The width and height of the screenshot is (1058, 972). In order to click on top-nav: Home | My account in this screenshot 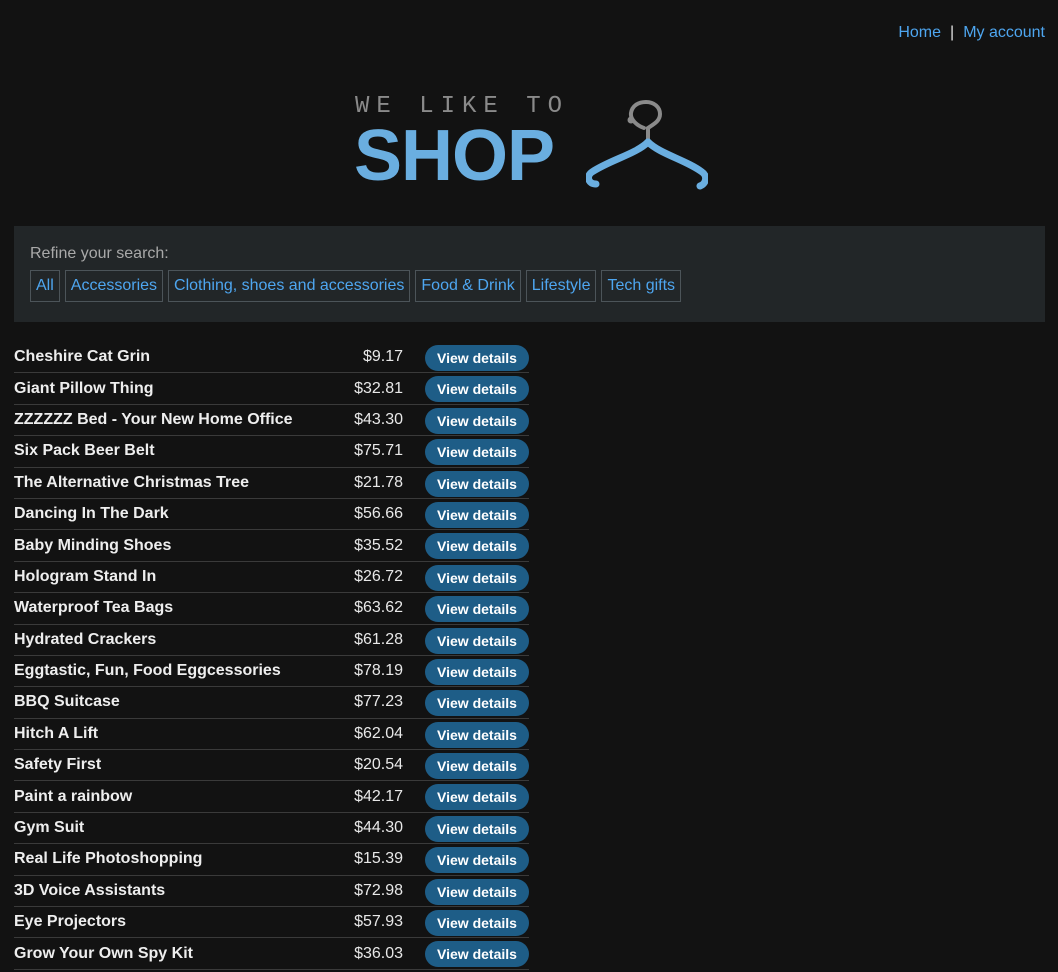, I will do `click(971, 33)`.